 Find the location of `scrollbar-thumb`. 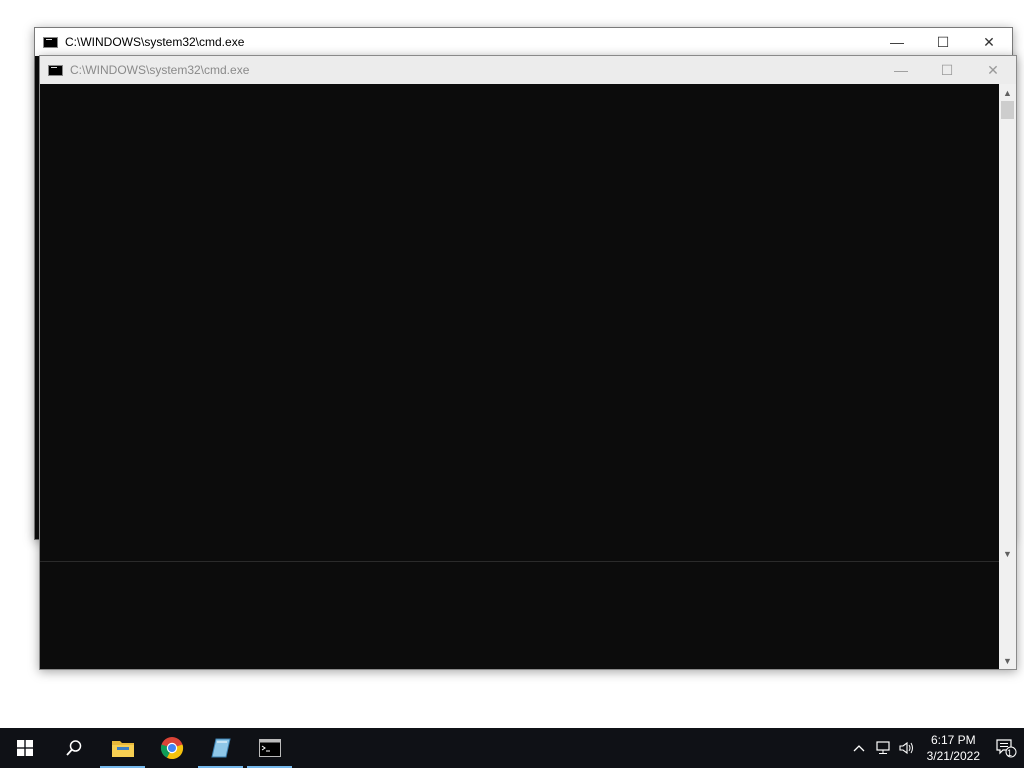

scrollbar-thumb is located at coordinates (1007, 110).